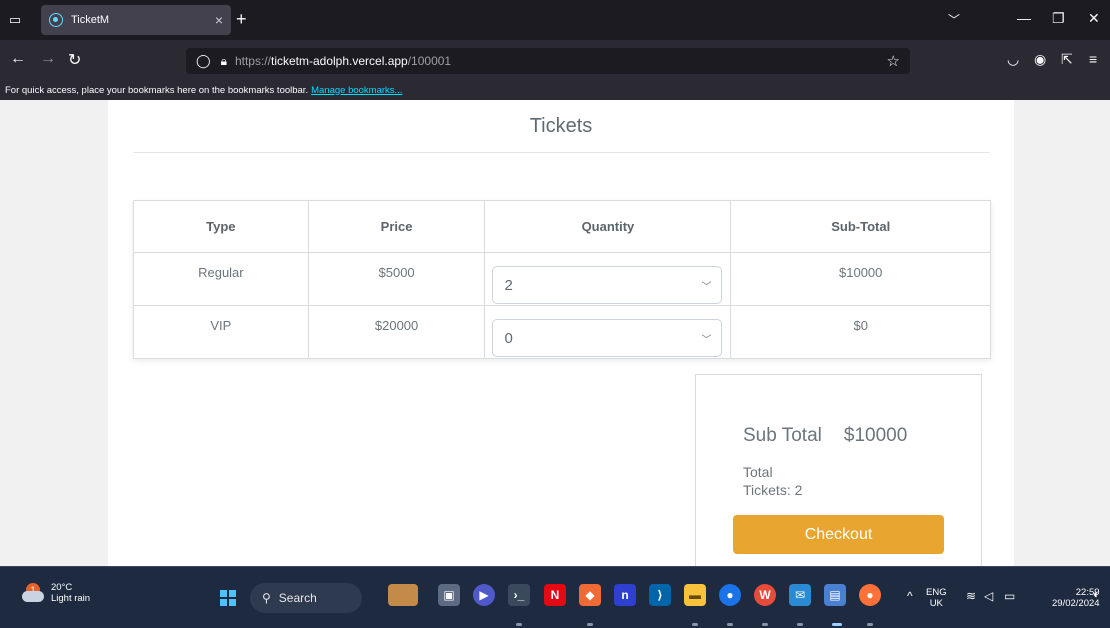 The width and height of the screenshot is (1110, 628). What do you see at coordinates (15, 20) in the screenshot?
I see `tab-list-icon: ▭` at bounding box center [15, 20].